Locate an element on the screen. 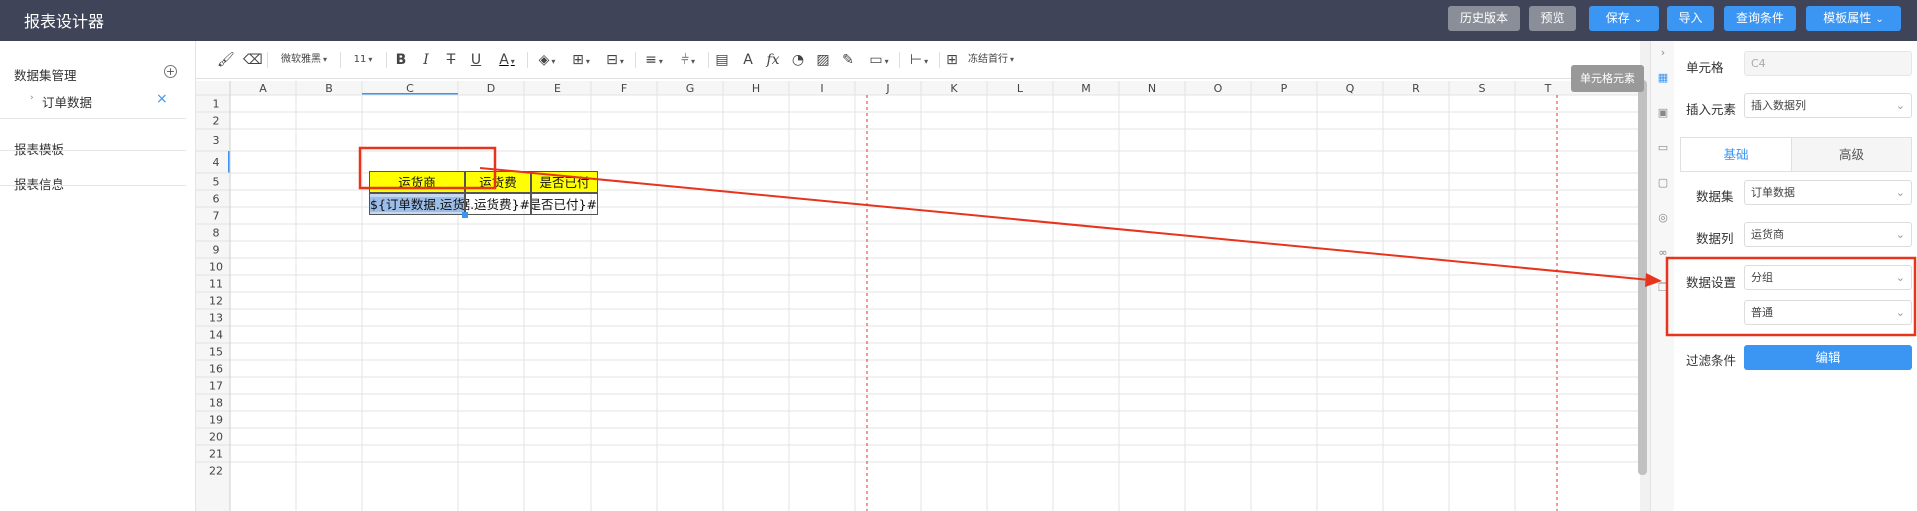  fill-color-icon: ◈ ▾ is located at coordinates (547, 60).